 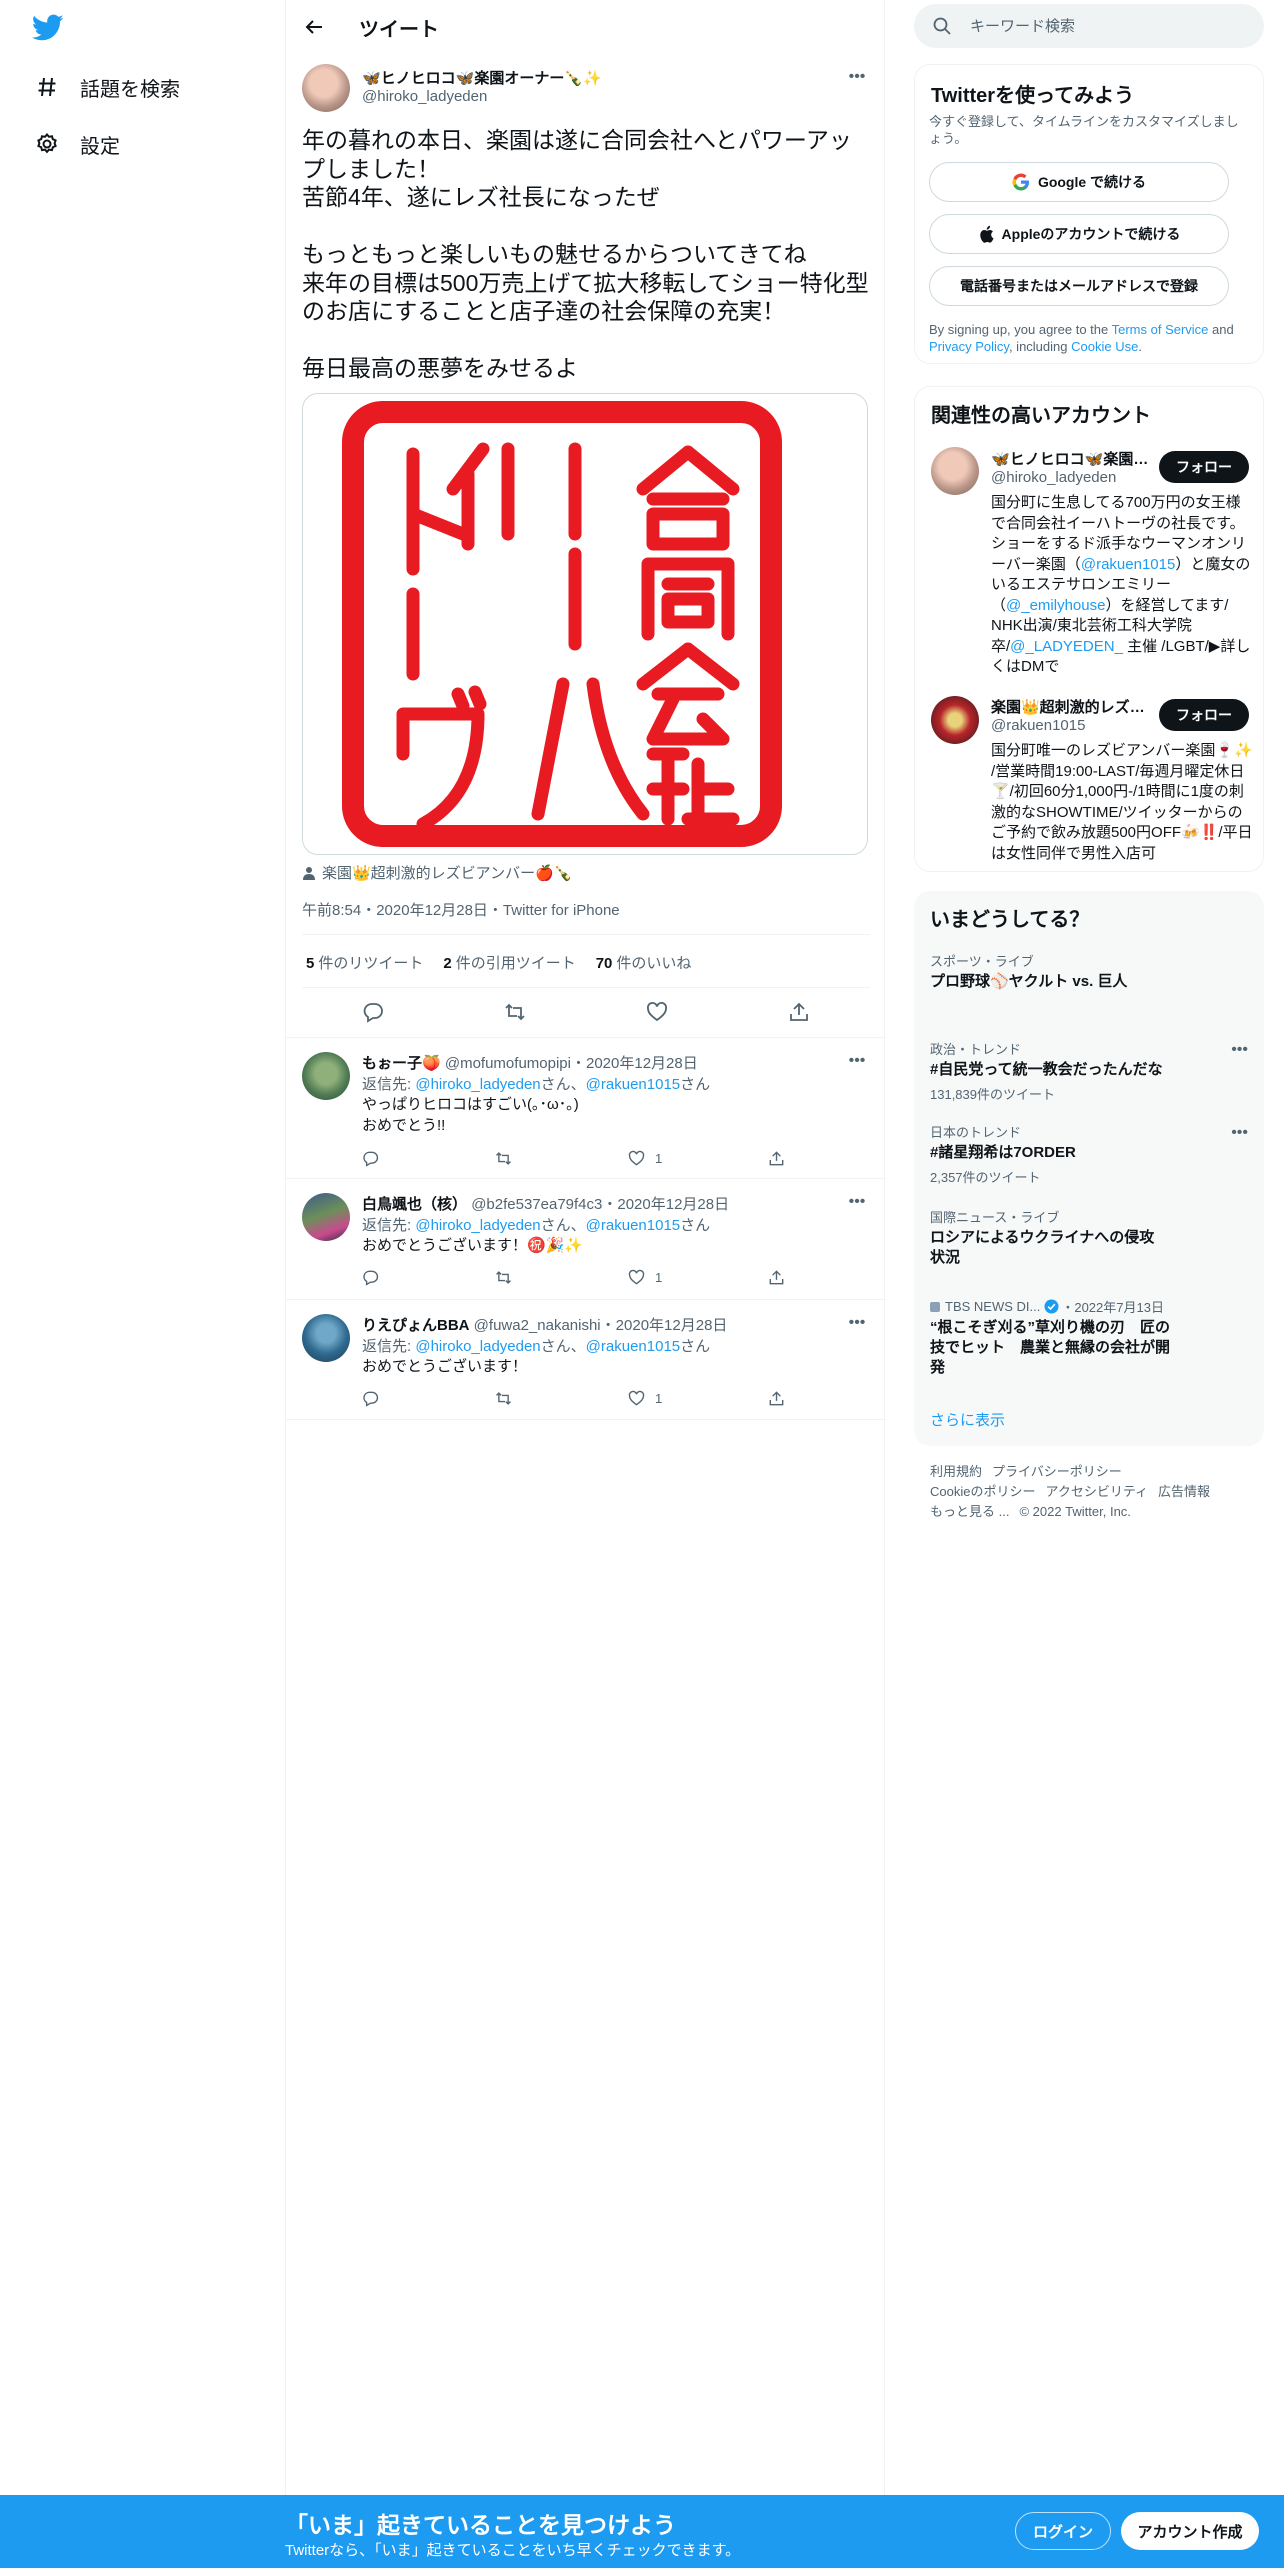 What do you see at coordinates (1160, 329) in the screenshot?
I see `terms-link: Terms of Service` at bounding box center [1160, 329].